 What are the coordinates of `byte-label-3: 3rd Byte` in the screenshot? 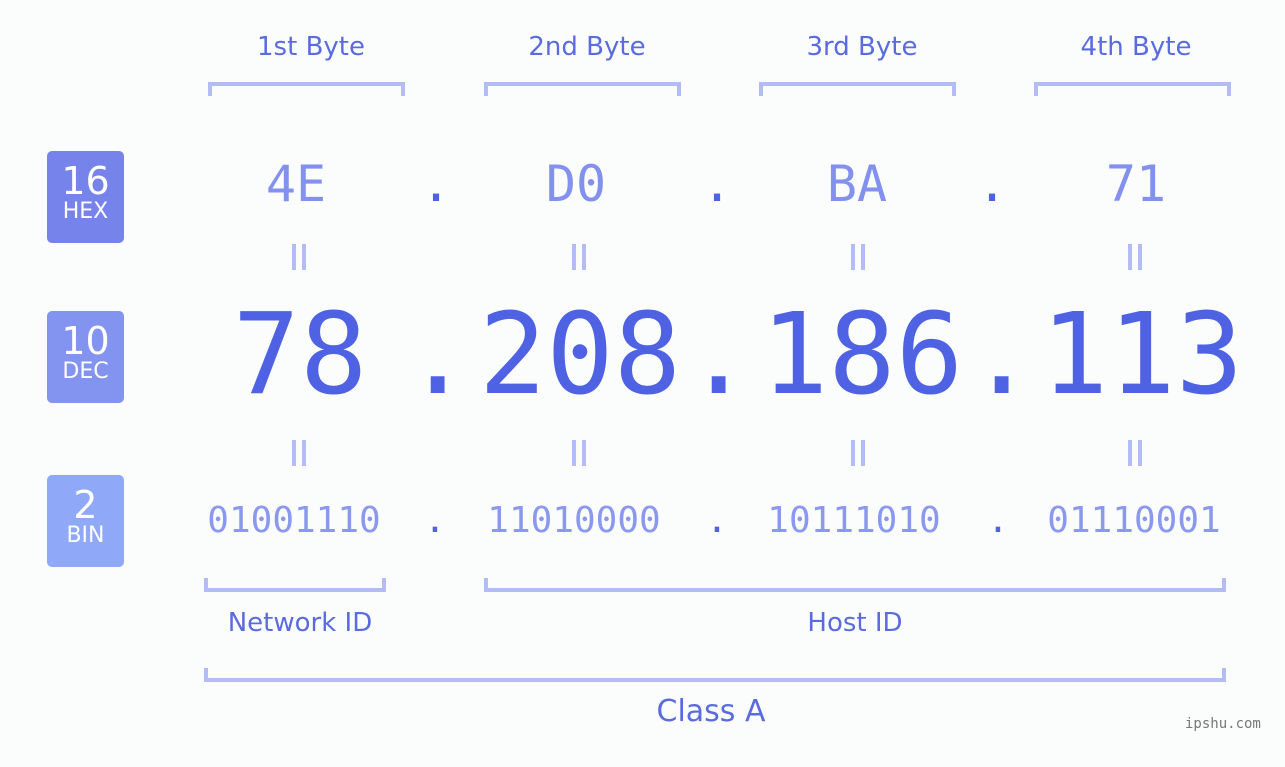 It's located at (862, 47).